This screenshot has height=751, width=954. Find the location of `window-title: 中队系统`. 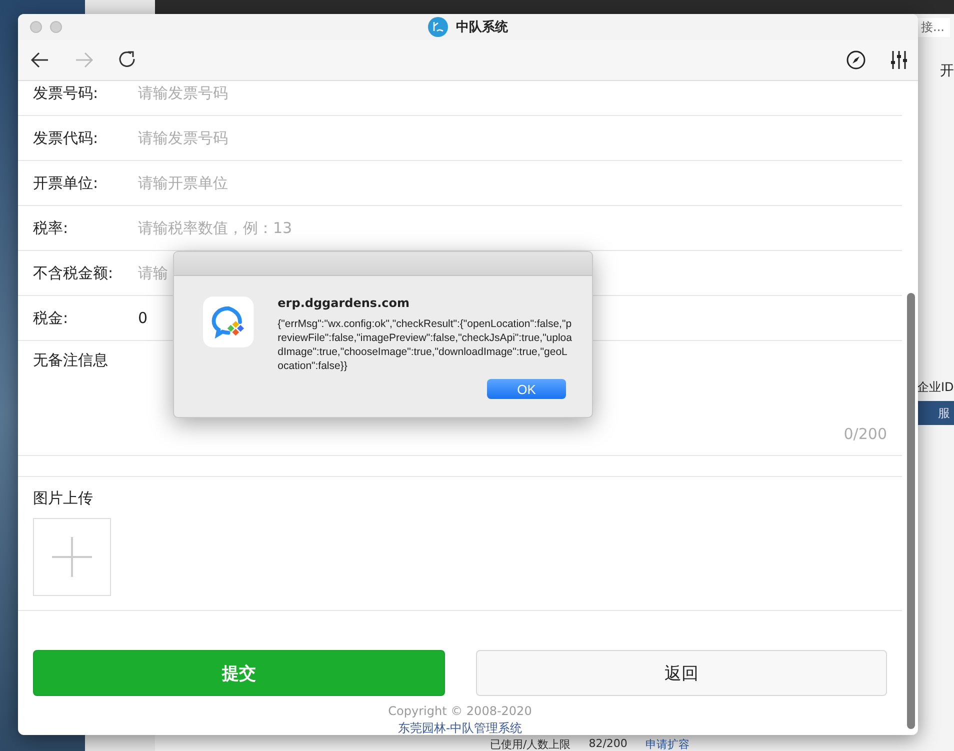

window-title: 中队系统 is located at coordinates (482, 27).